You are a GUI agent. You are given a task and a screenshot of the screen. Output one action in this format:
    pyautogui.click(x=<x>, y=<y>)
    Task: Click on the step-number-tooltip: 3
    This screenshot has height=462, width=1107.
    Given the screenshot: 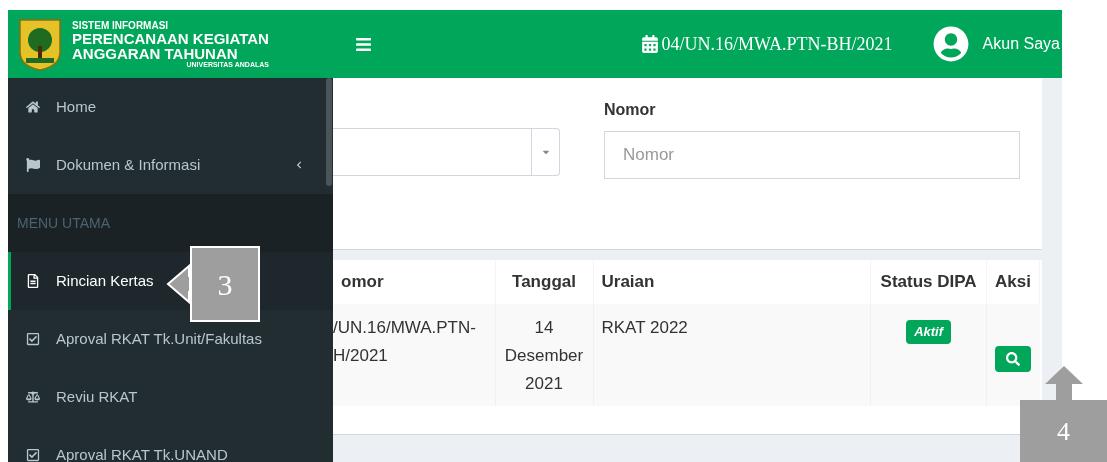 What is the action you would take?
    pyautogui.click(x=225, y=284)
    